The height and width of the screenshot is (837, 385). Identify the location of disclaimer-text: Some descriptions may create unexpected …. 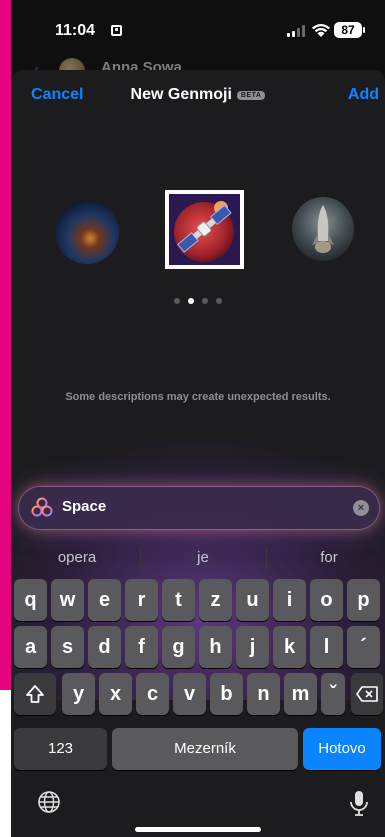
(198, 397).